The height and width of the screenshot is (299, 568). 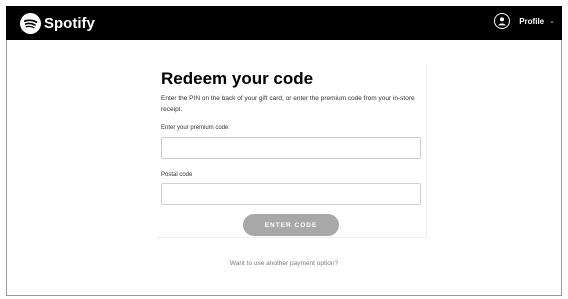 I want to click on postal-code-label: Postal code, so click(x=177, y=175).